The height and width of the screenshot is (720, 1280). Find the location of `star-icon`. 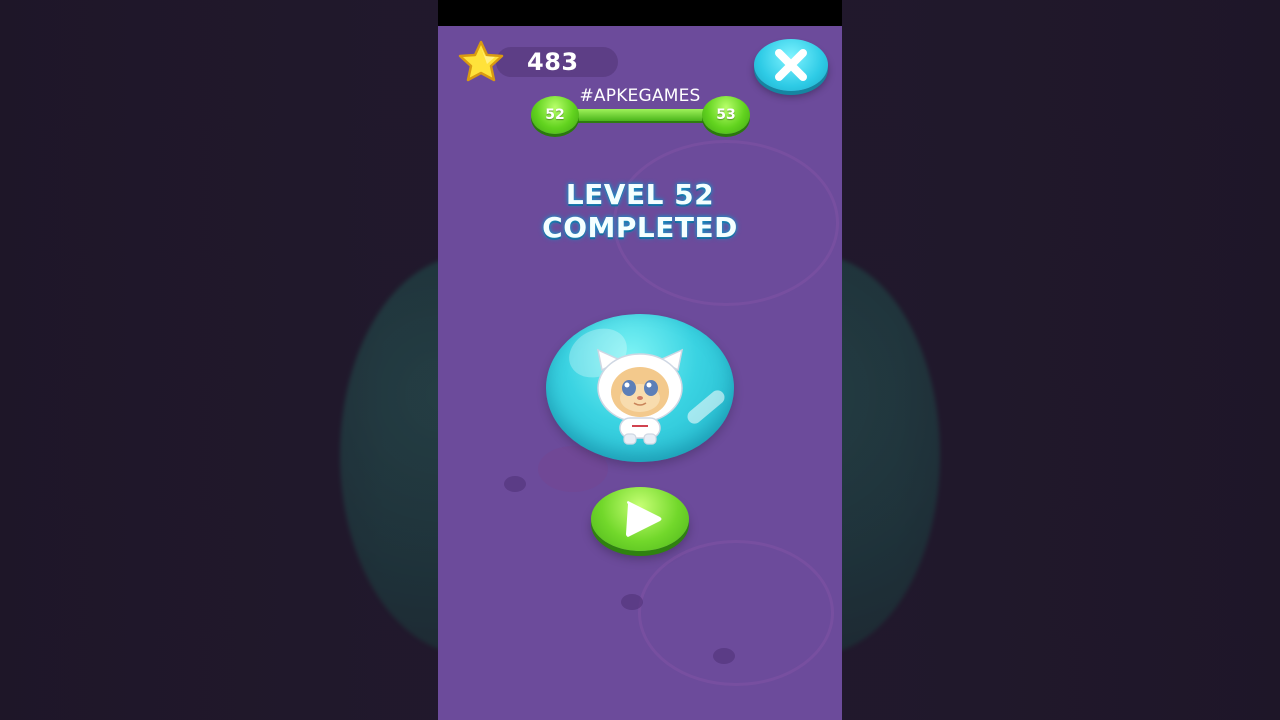

star-icon is located at coordinates (481, 61).